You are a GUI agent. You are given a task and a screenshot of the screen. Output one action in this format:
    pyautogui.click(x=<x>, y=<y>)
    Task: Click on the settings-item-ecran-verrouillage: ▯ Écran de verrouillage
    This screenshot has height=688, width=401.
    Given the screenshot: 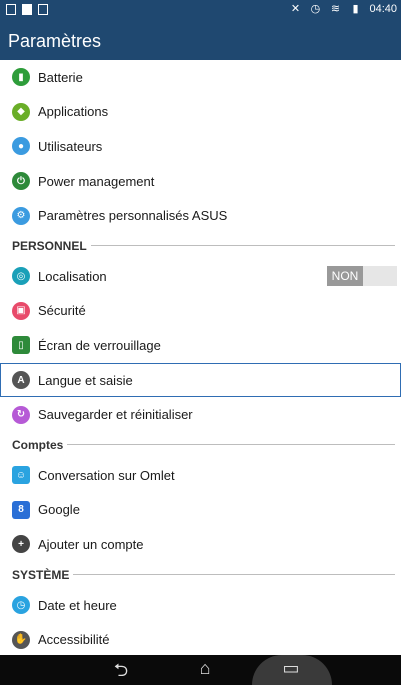 What is the action you would take?
    pyautogui.click(x=200, y=345)
    